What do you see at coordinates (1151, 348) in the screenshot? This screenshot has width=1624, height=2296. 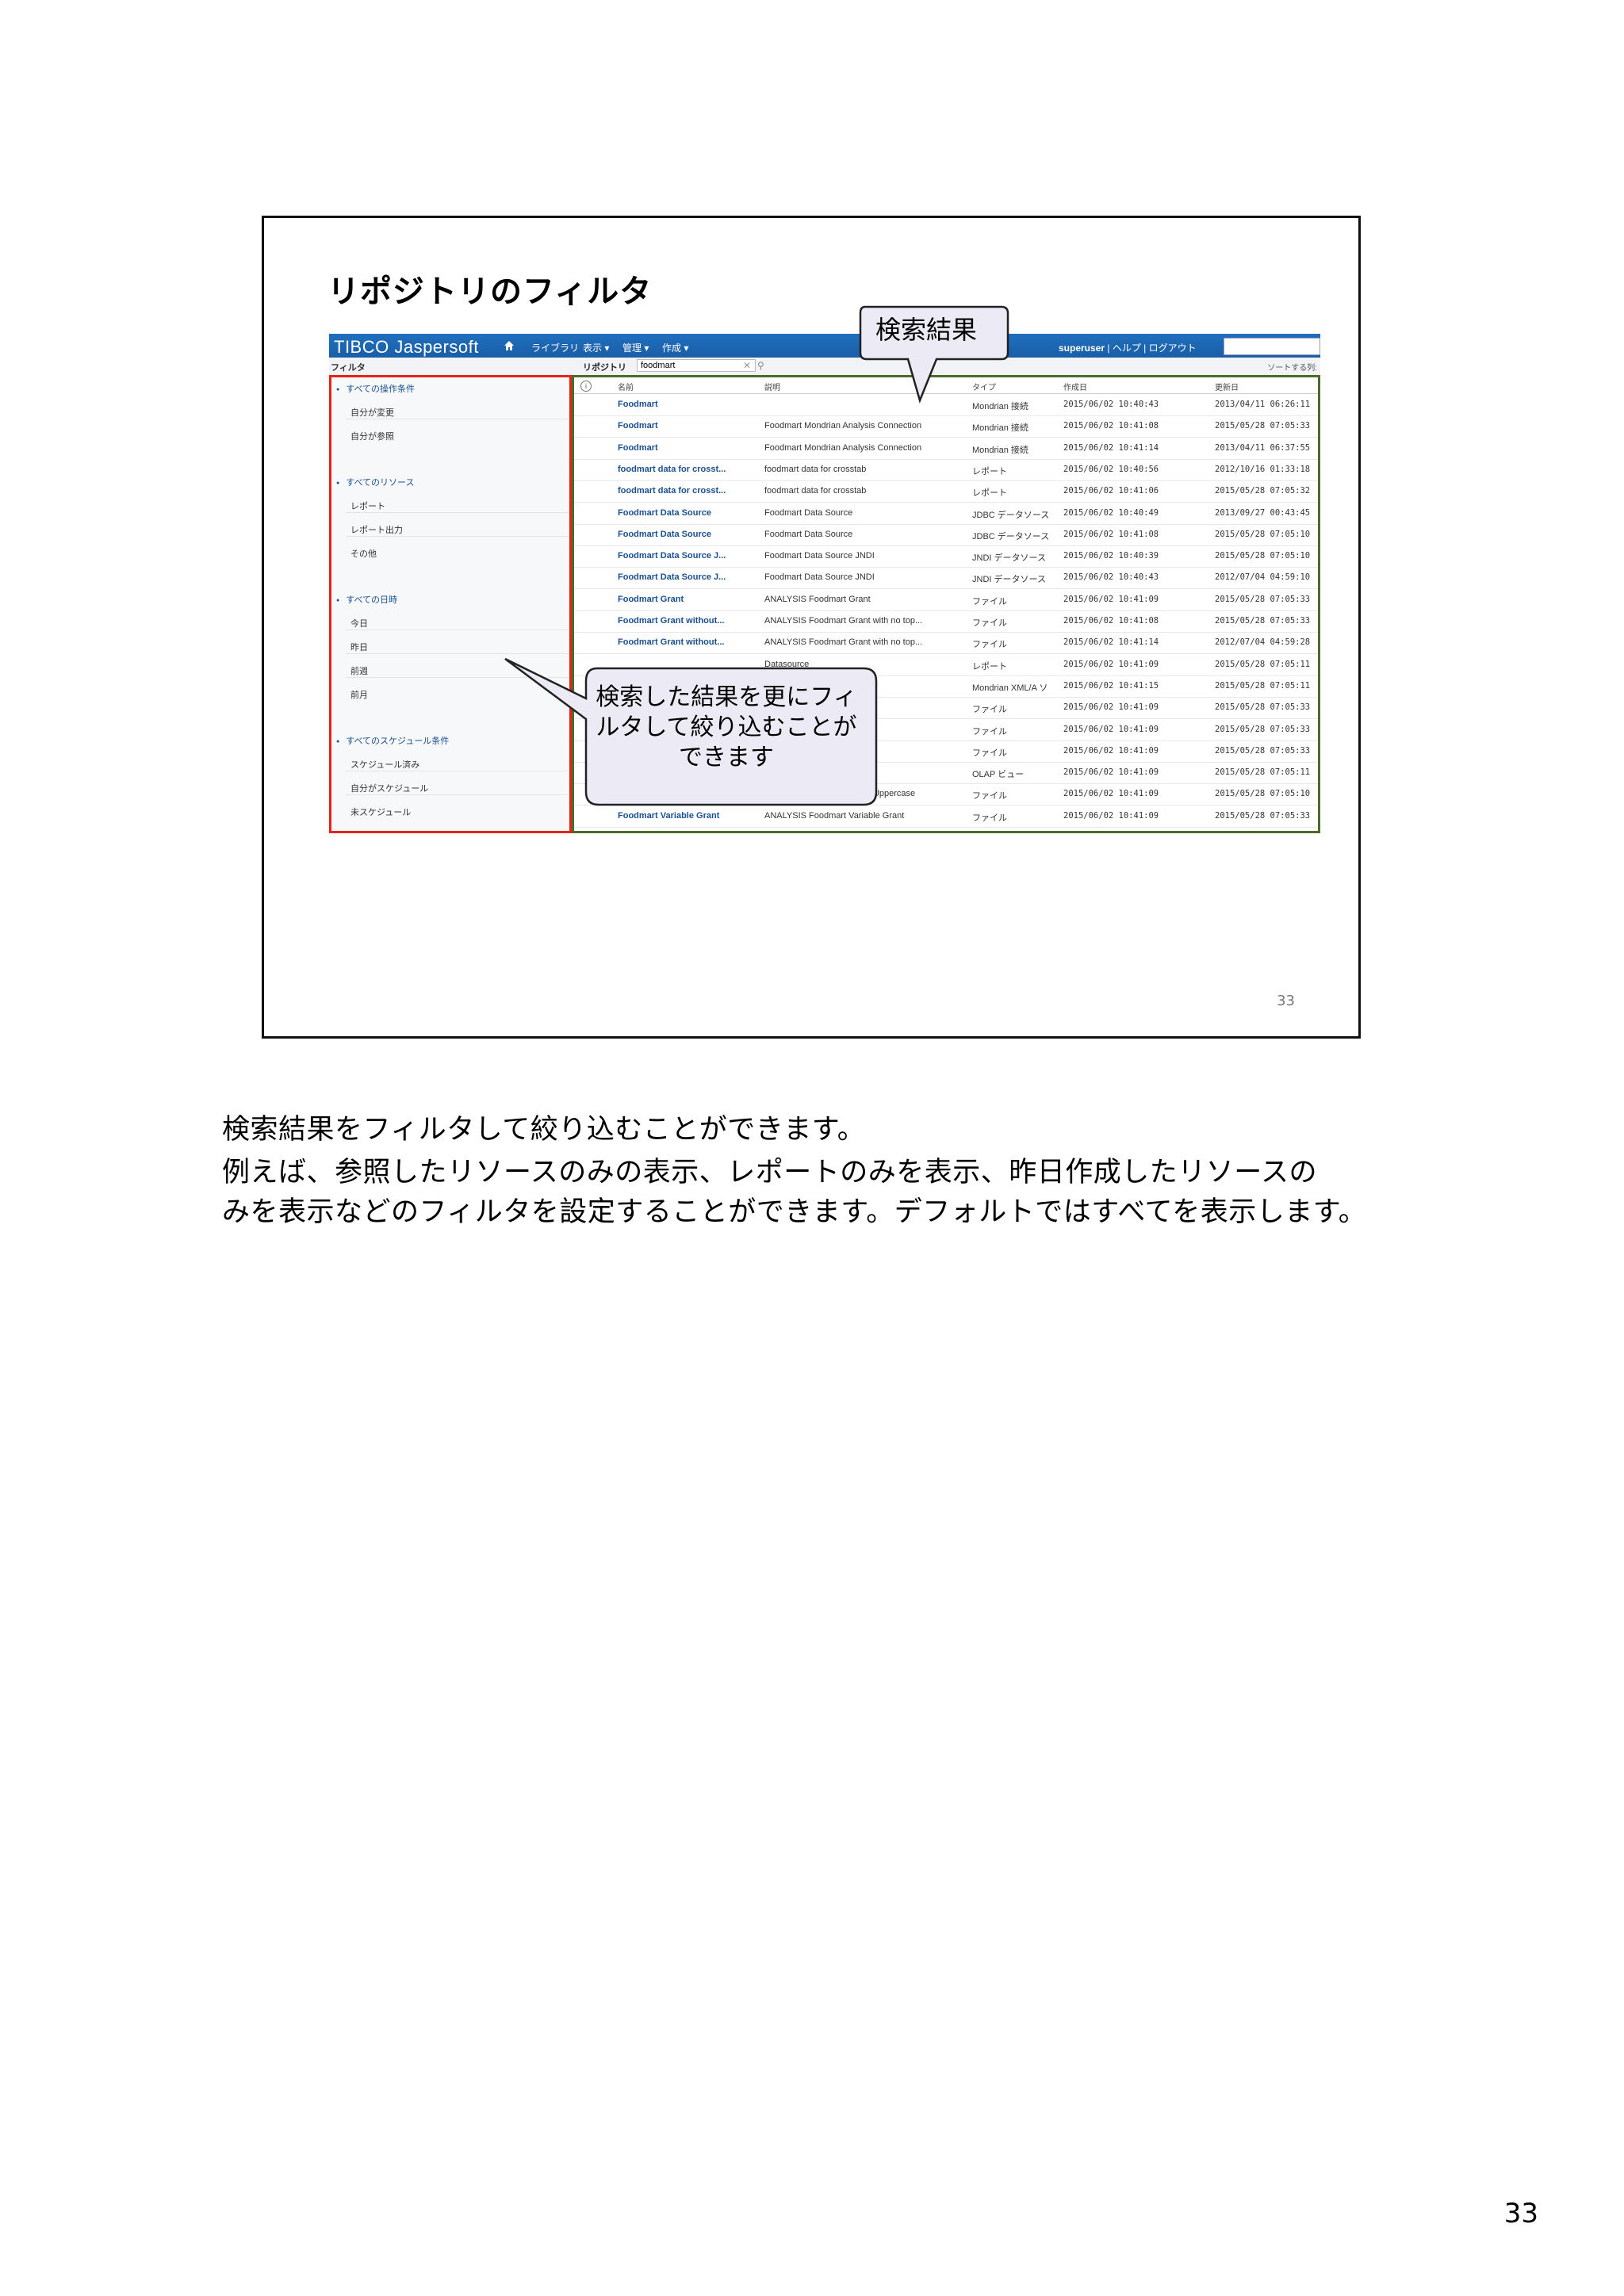 I see `user-links: | ヘルプ | ログアウト` at bounding box center [1151, 348].